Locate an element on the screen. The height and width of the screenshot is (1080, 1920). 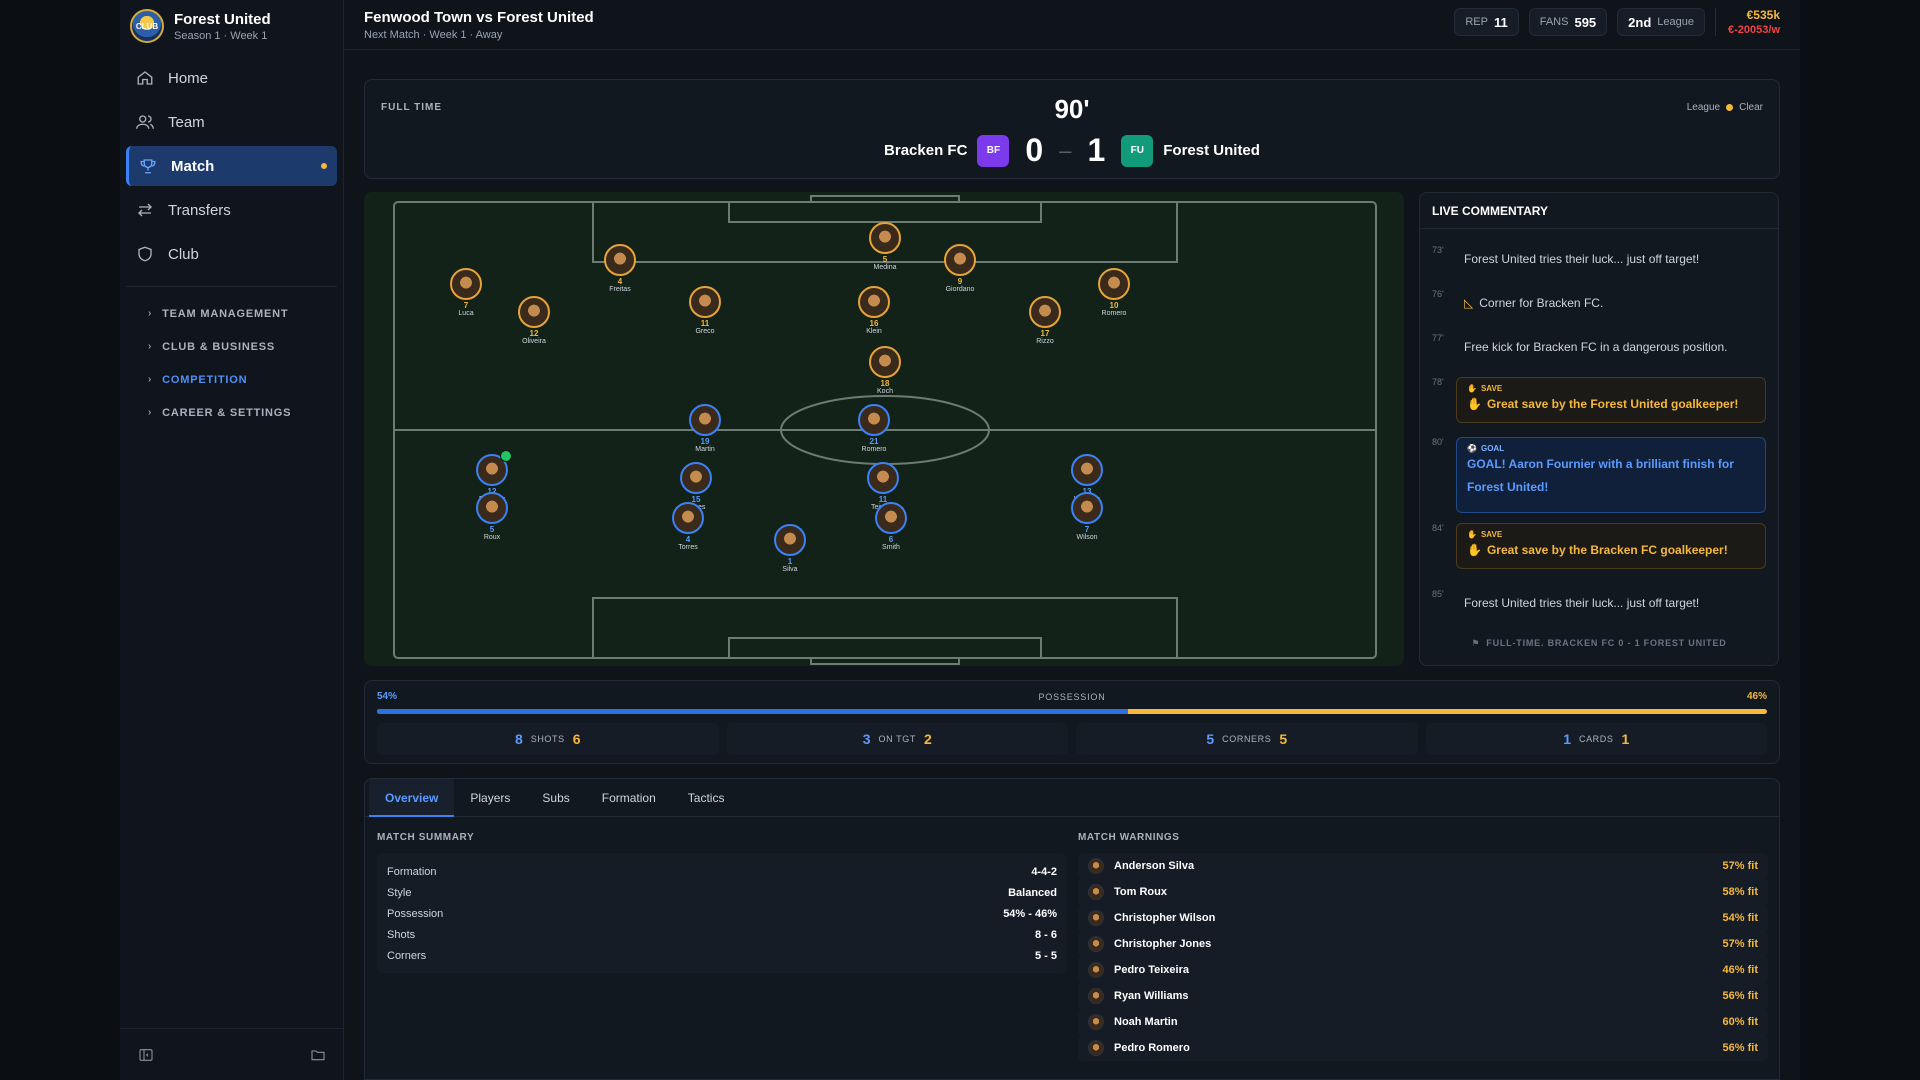
warning-row: Ryan Williams 56% fit is located at coordinates (1423, 996).